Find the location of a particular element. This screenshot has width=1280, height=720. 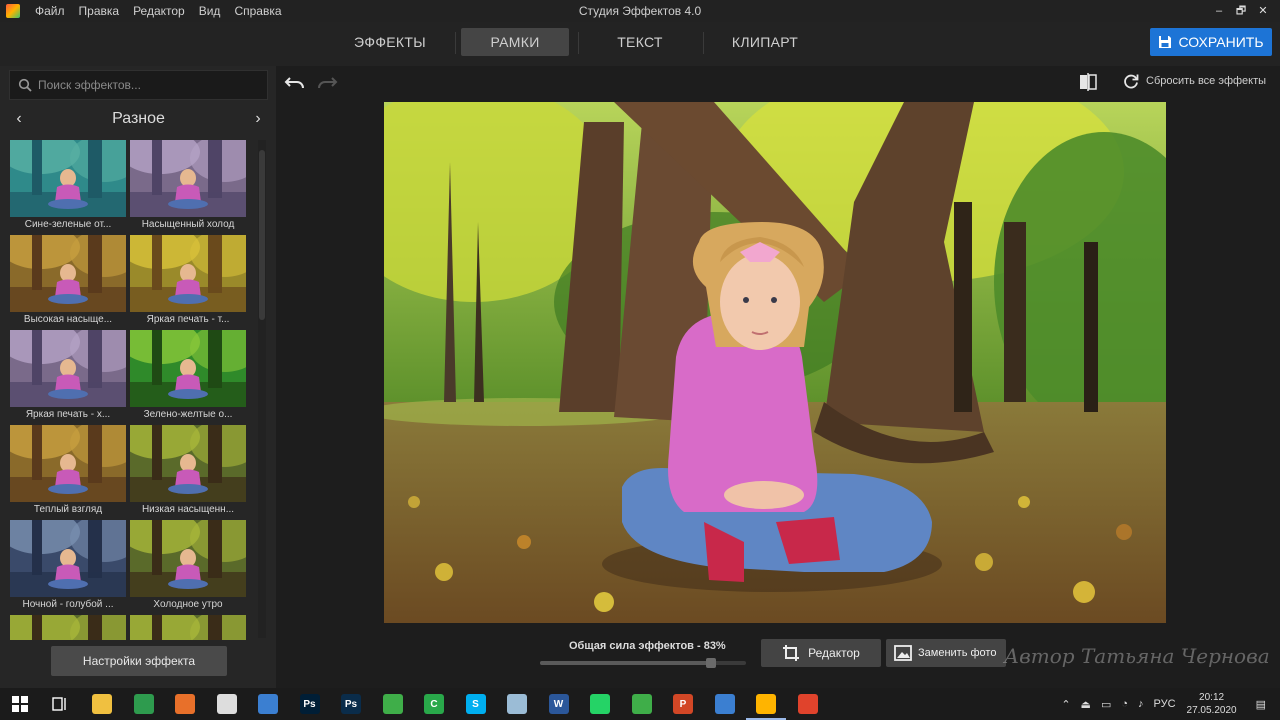

app-logo-icon is located at coordinates (13, 11).